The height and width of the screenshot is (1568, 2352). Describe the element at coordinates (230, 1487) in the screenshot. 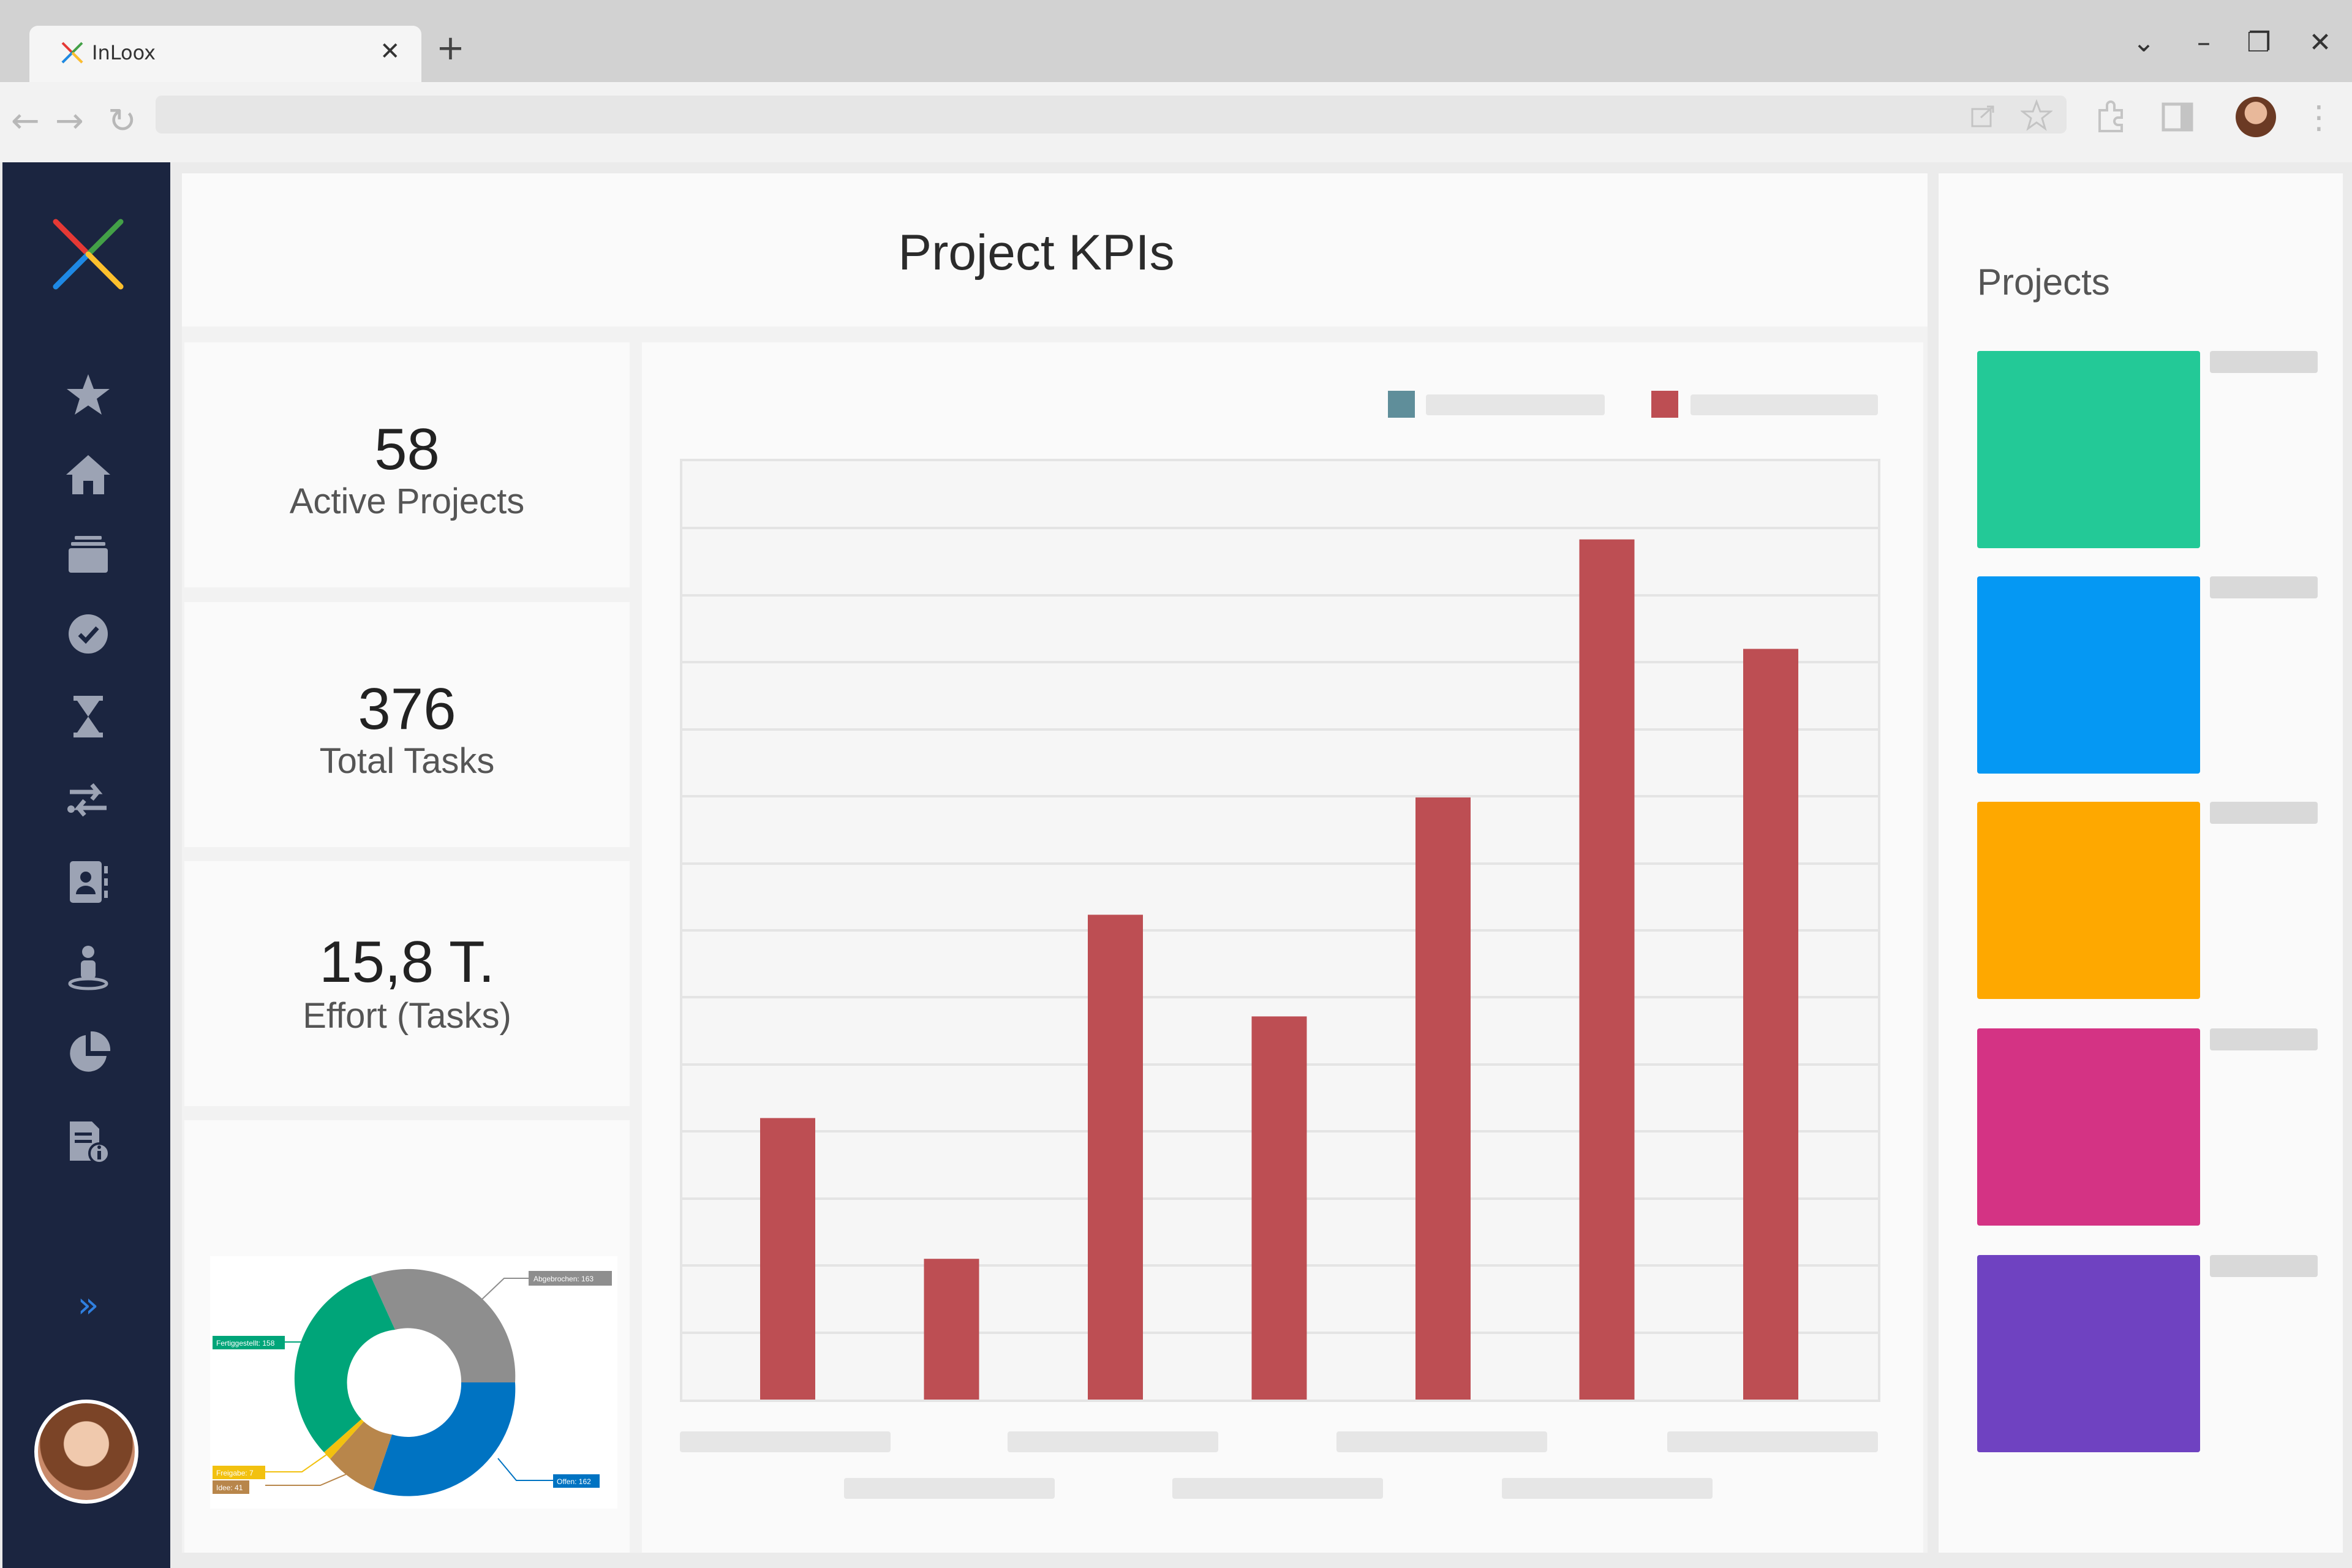

I see `donut-label-idea: Idee: 41` at that location.